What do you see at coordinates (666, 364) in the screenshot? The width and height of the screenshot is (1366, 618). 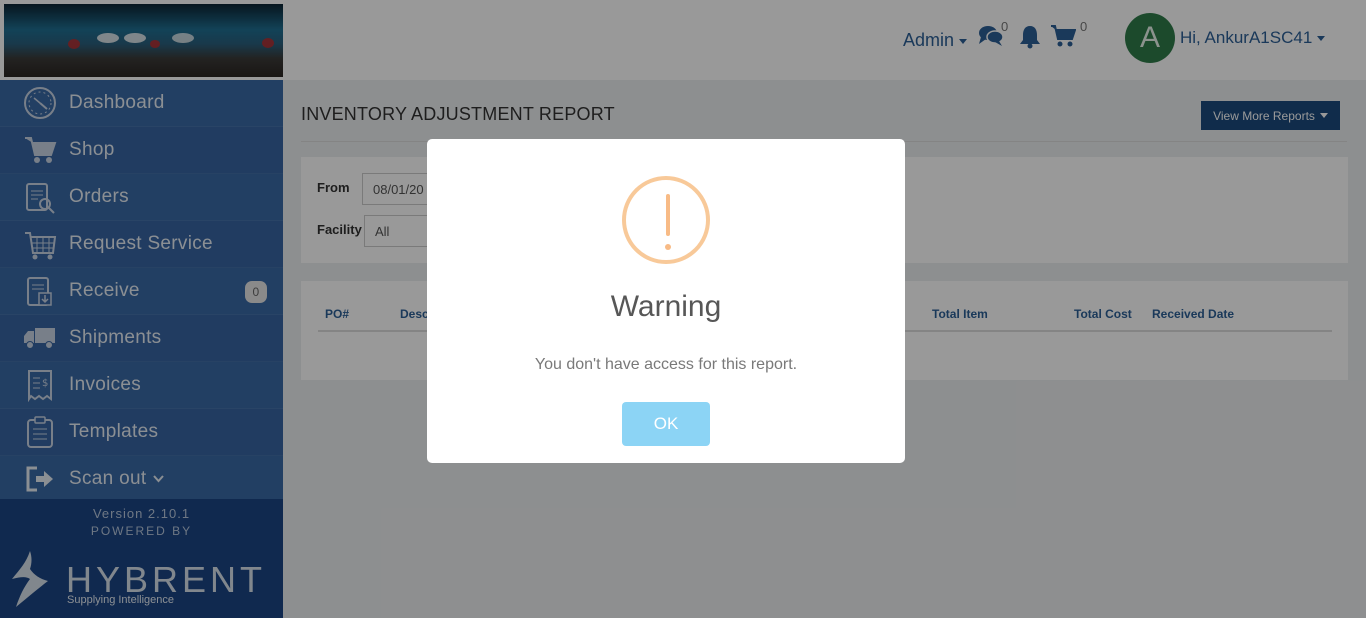 I see `dialog-message: You don't have access for this report.` at bounding box center [666, 364].